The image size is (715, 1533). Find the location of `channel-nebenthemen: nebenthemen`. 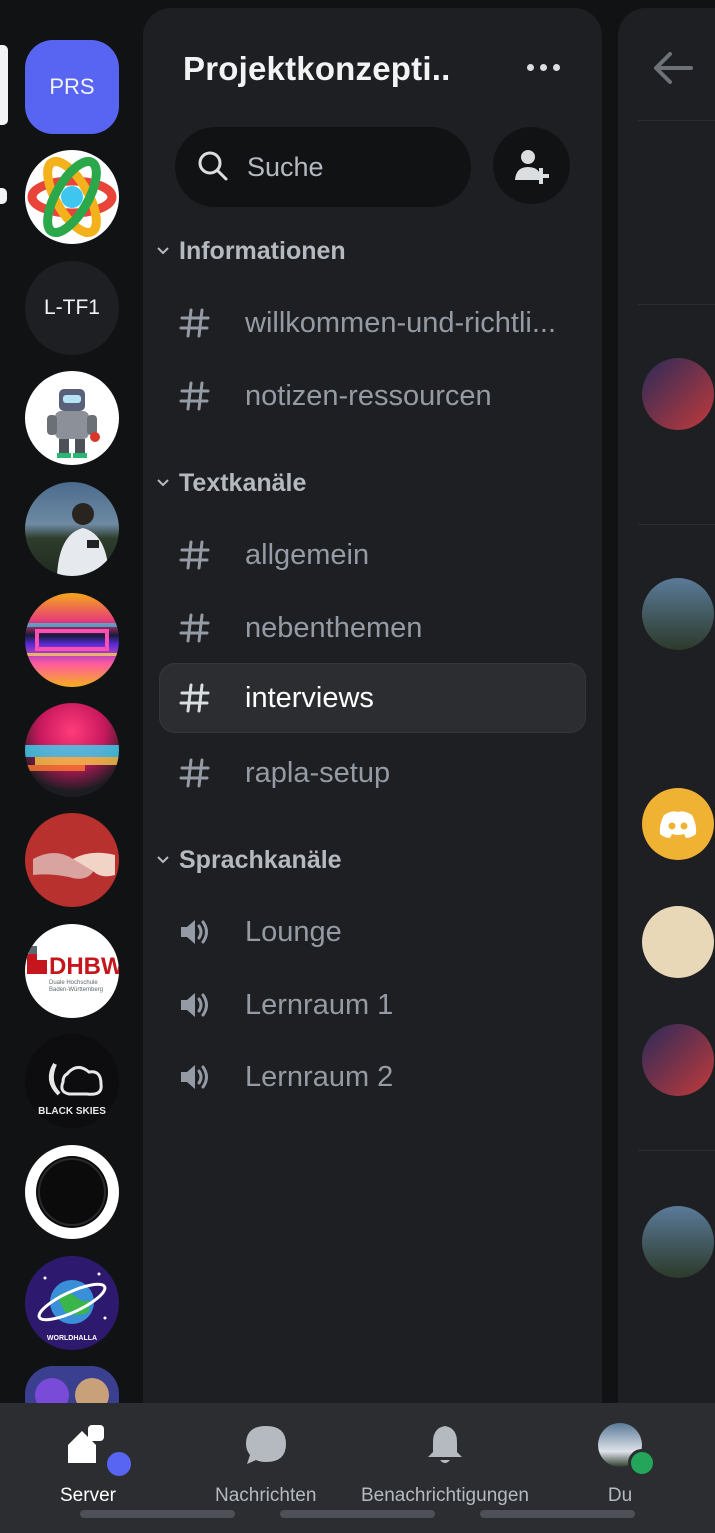

channel-nebenthemen: nebenthemen is located at coordinates (372, 628).